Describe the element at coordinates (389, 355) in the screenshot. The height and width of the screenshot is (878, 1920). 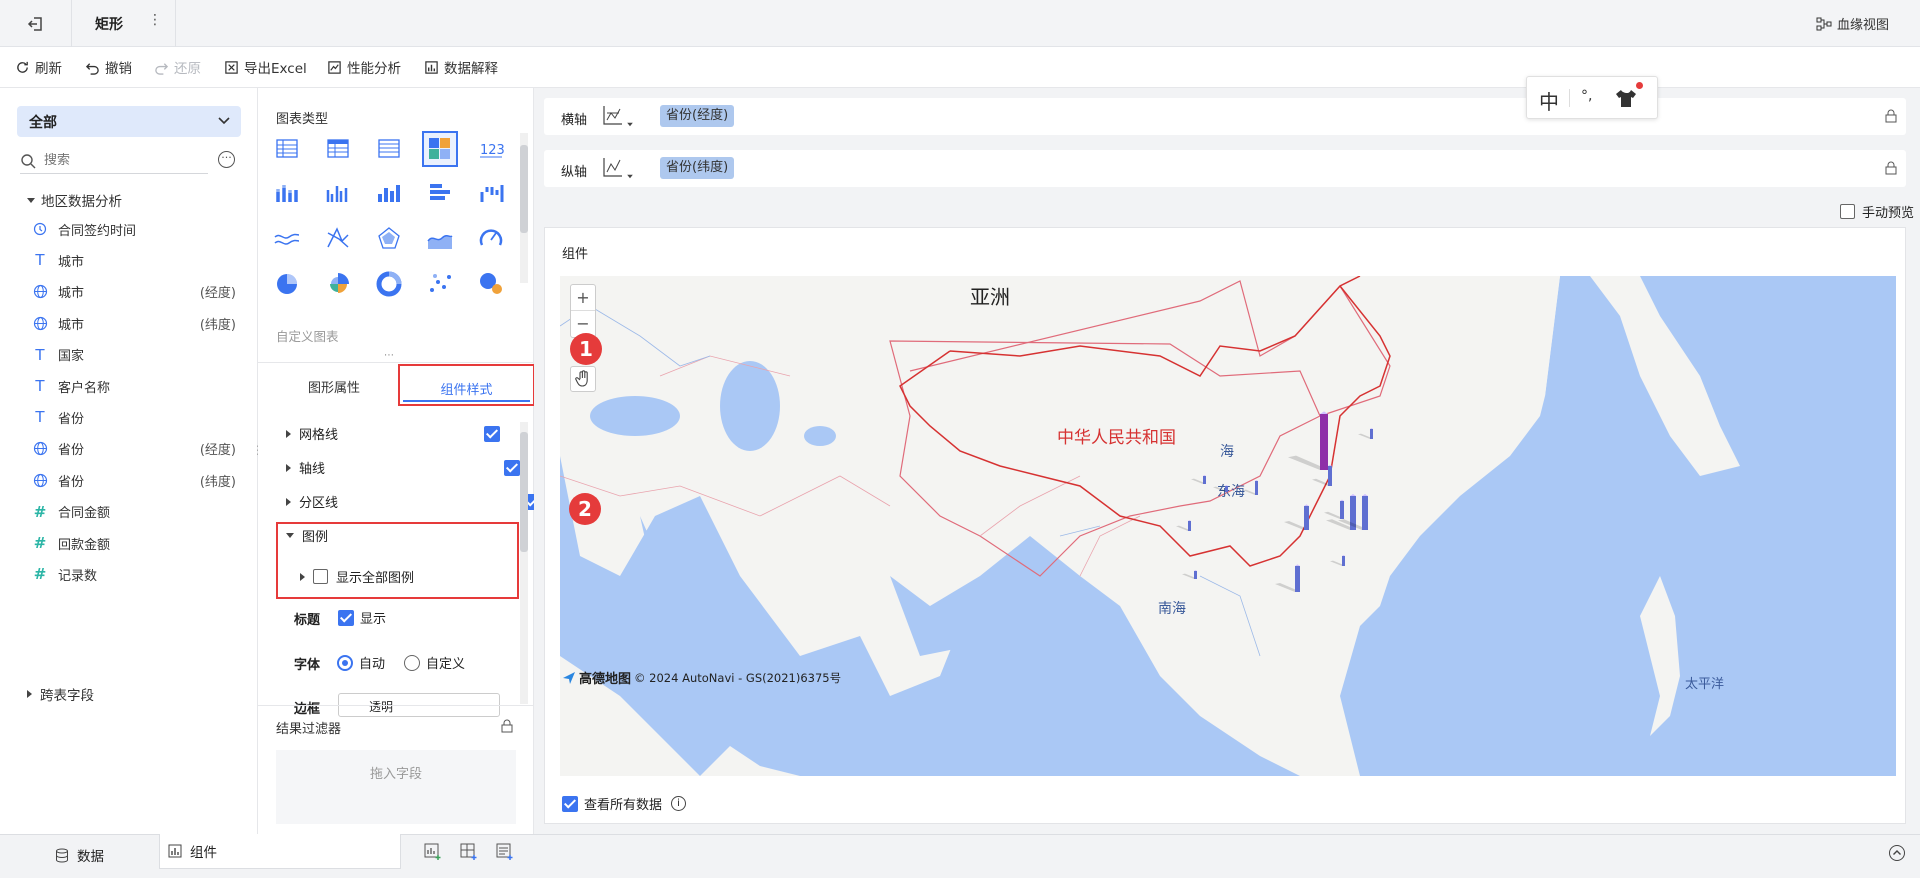
I see `drag-handle-icon: ⋯` at that location.